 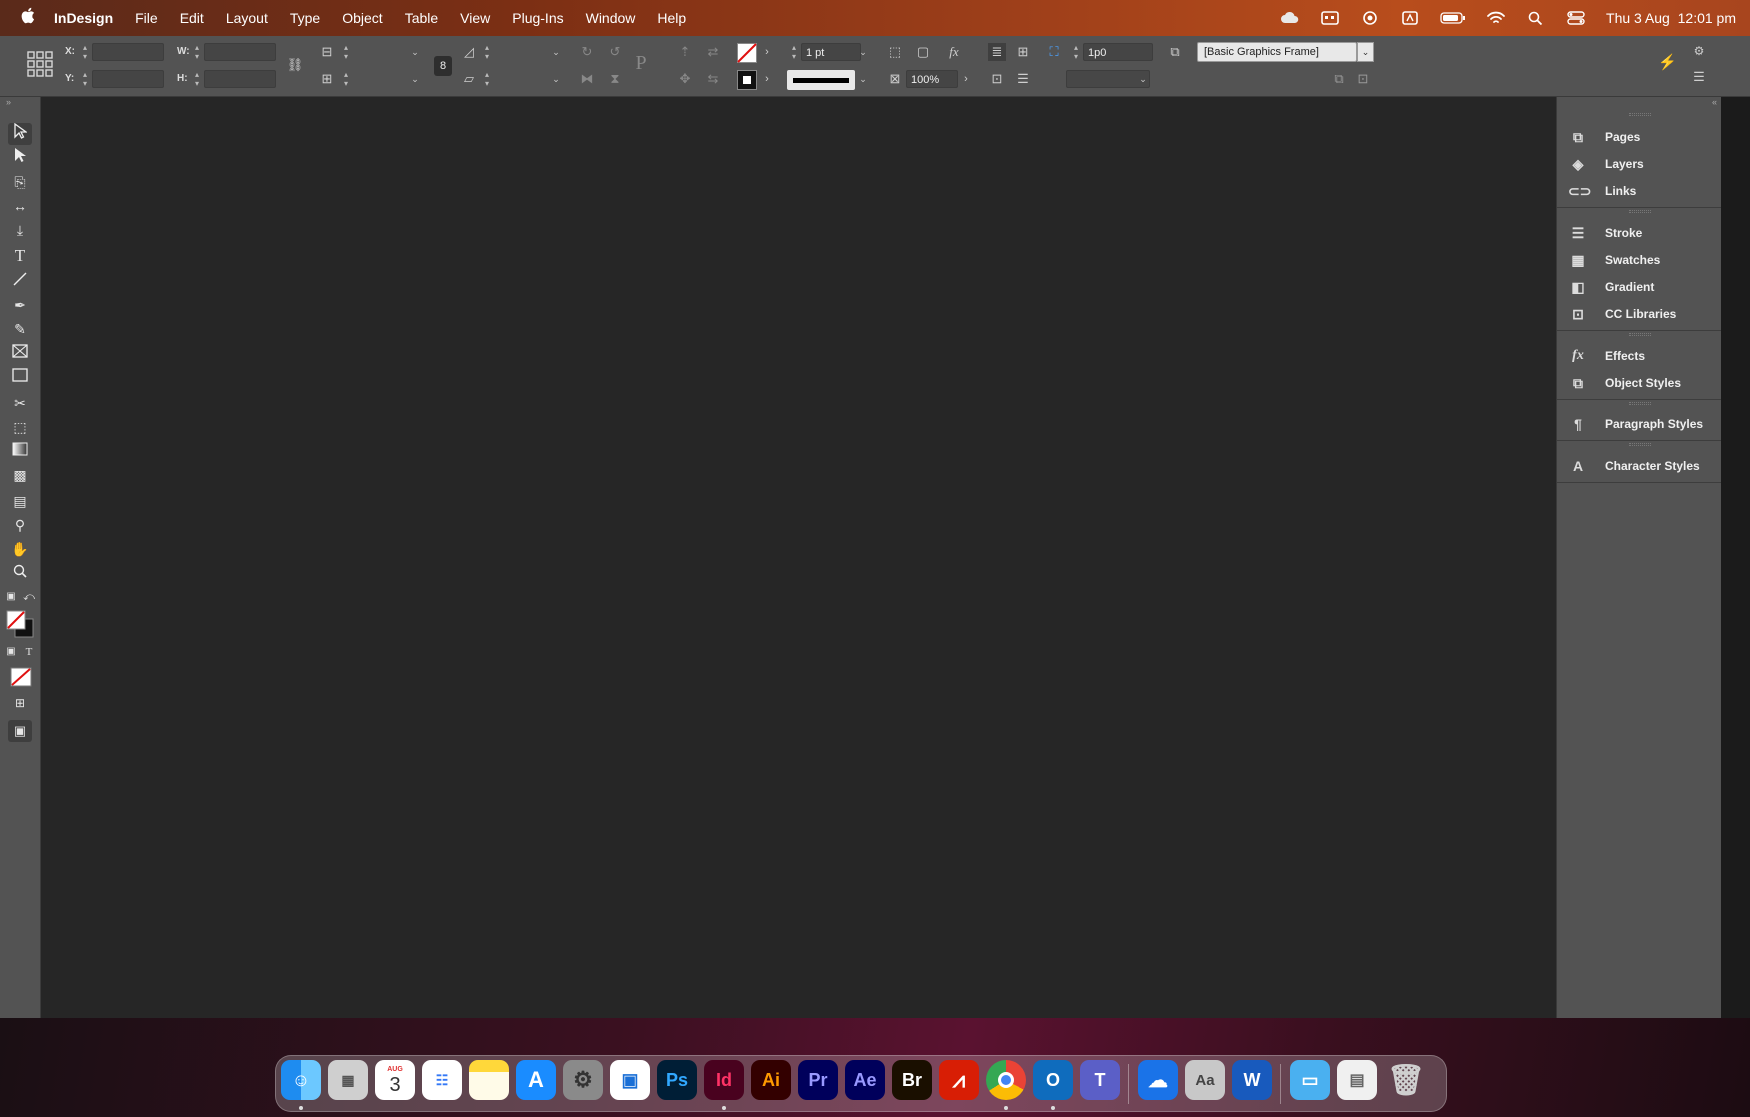 What do you see at coordinates (1639, 164) in the screenshot?
I see `panel-layers: ◈ Layers` at bounding box center [1639, 164].